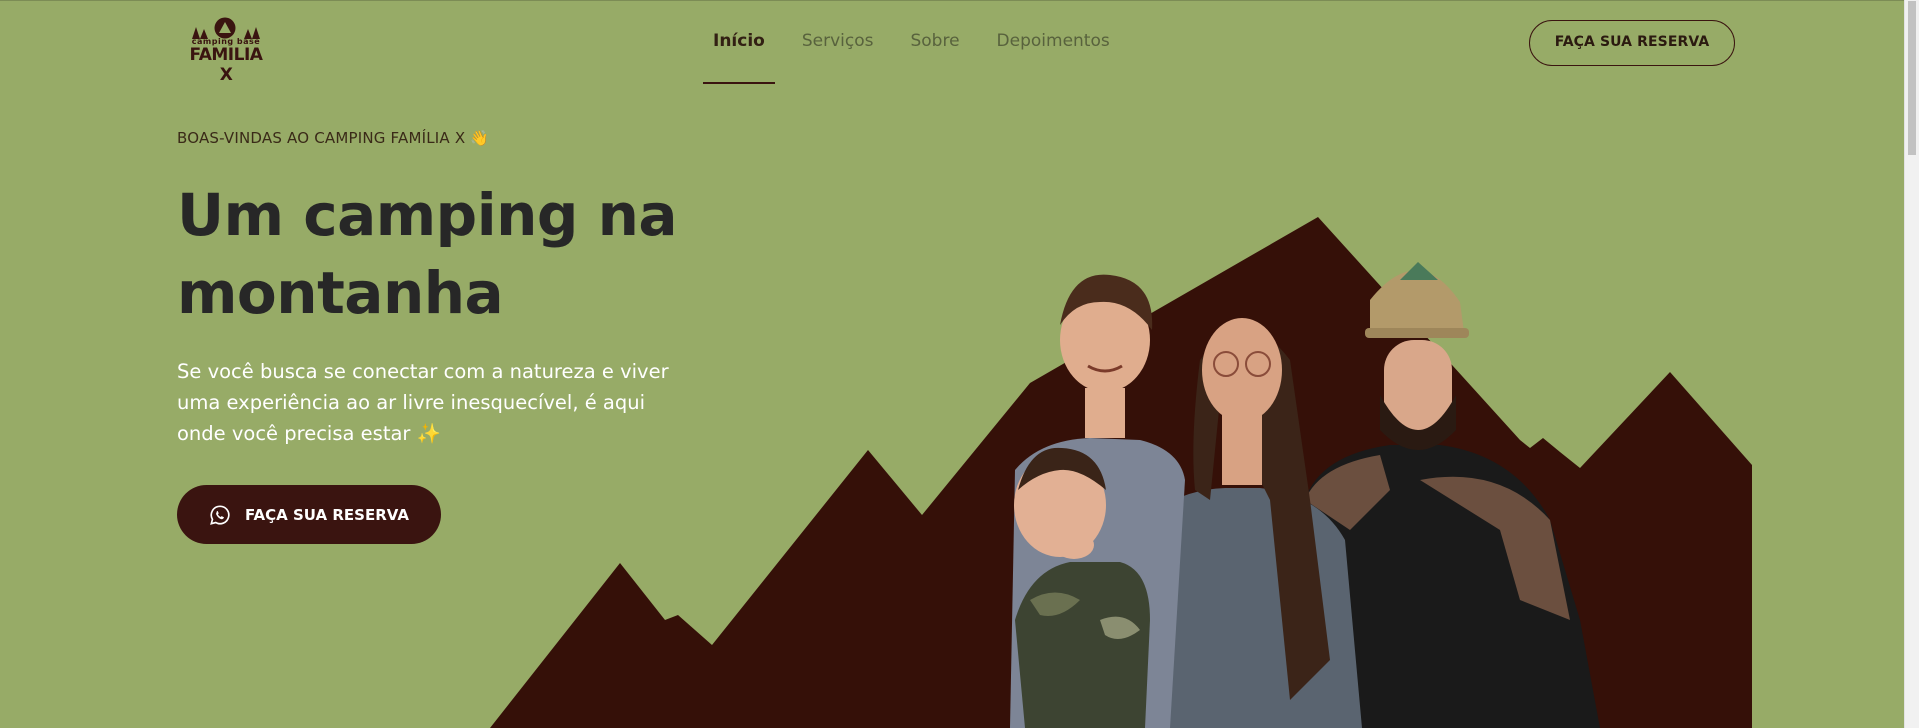 This screenshot has width=1919, height=728. Describe the element at coordinates (327, 514) in the screenshot. I see `hero-cta-label: FAÇA SUA RESERVA` at that location.